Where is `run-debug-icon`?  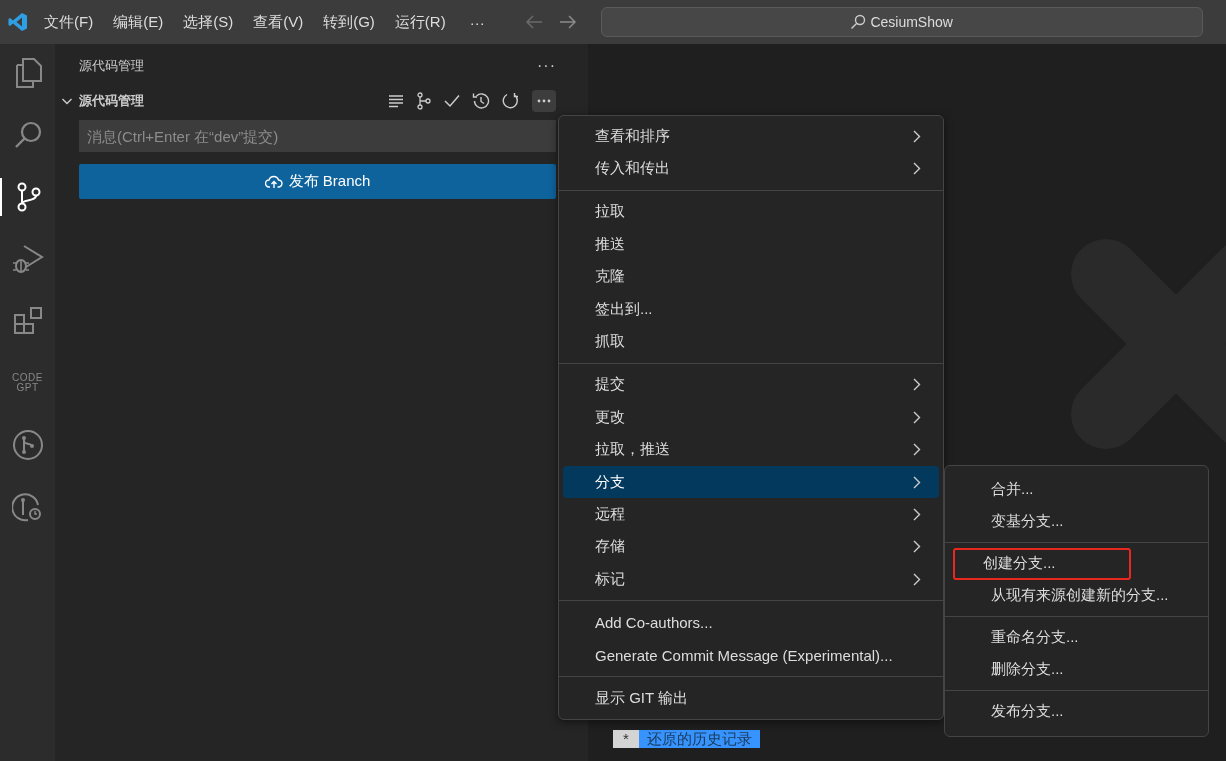
run-debug-icon is located at coordinates (27, 259).